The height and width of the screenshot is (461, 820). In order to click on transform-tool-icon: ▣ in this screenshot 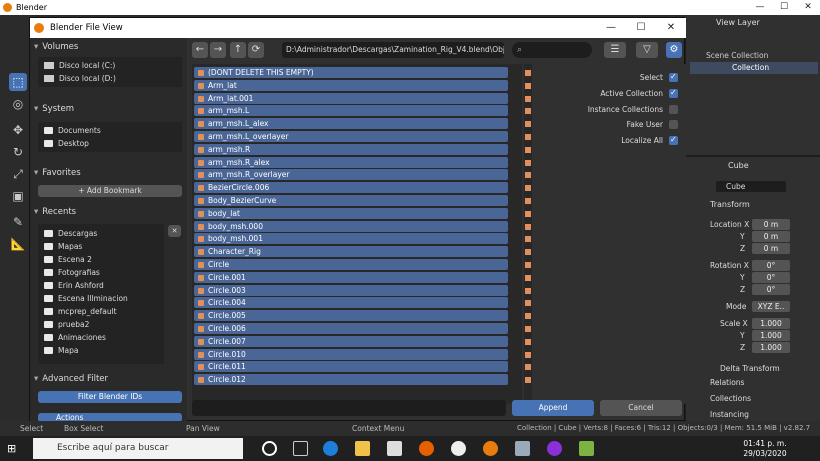, I will do `click(18, 196)`.